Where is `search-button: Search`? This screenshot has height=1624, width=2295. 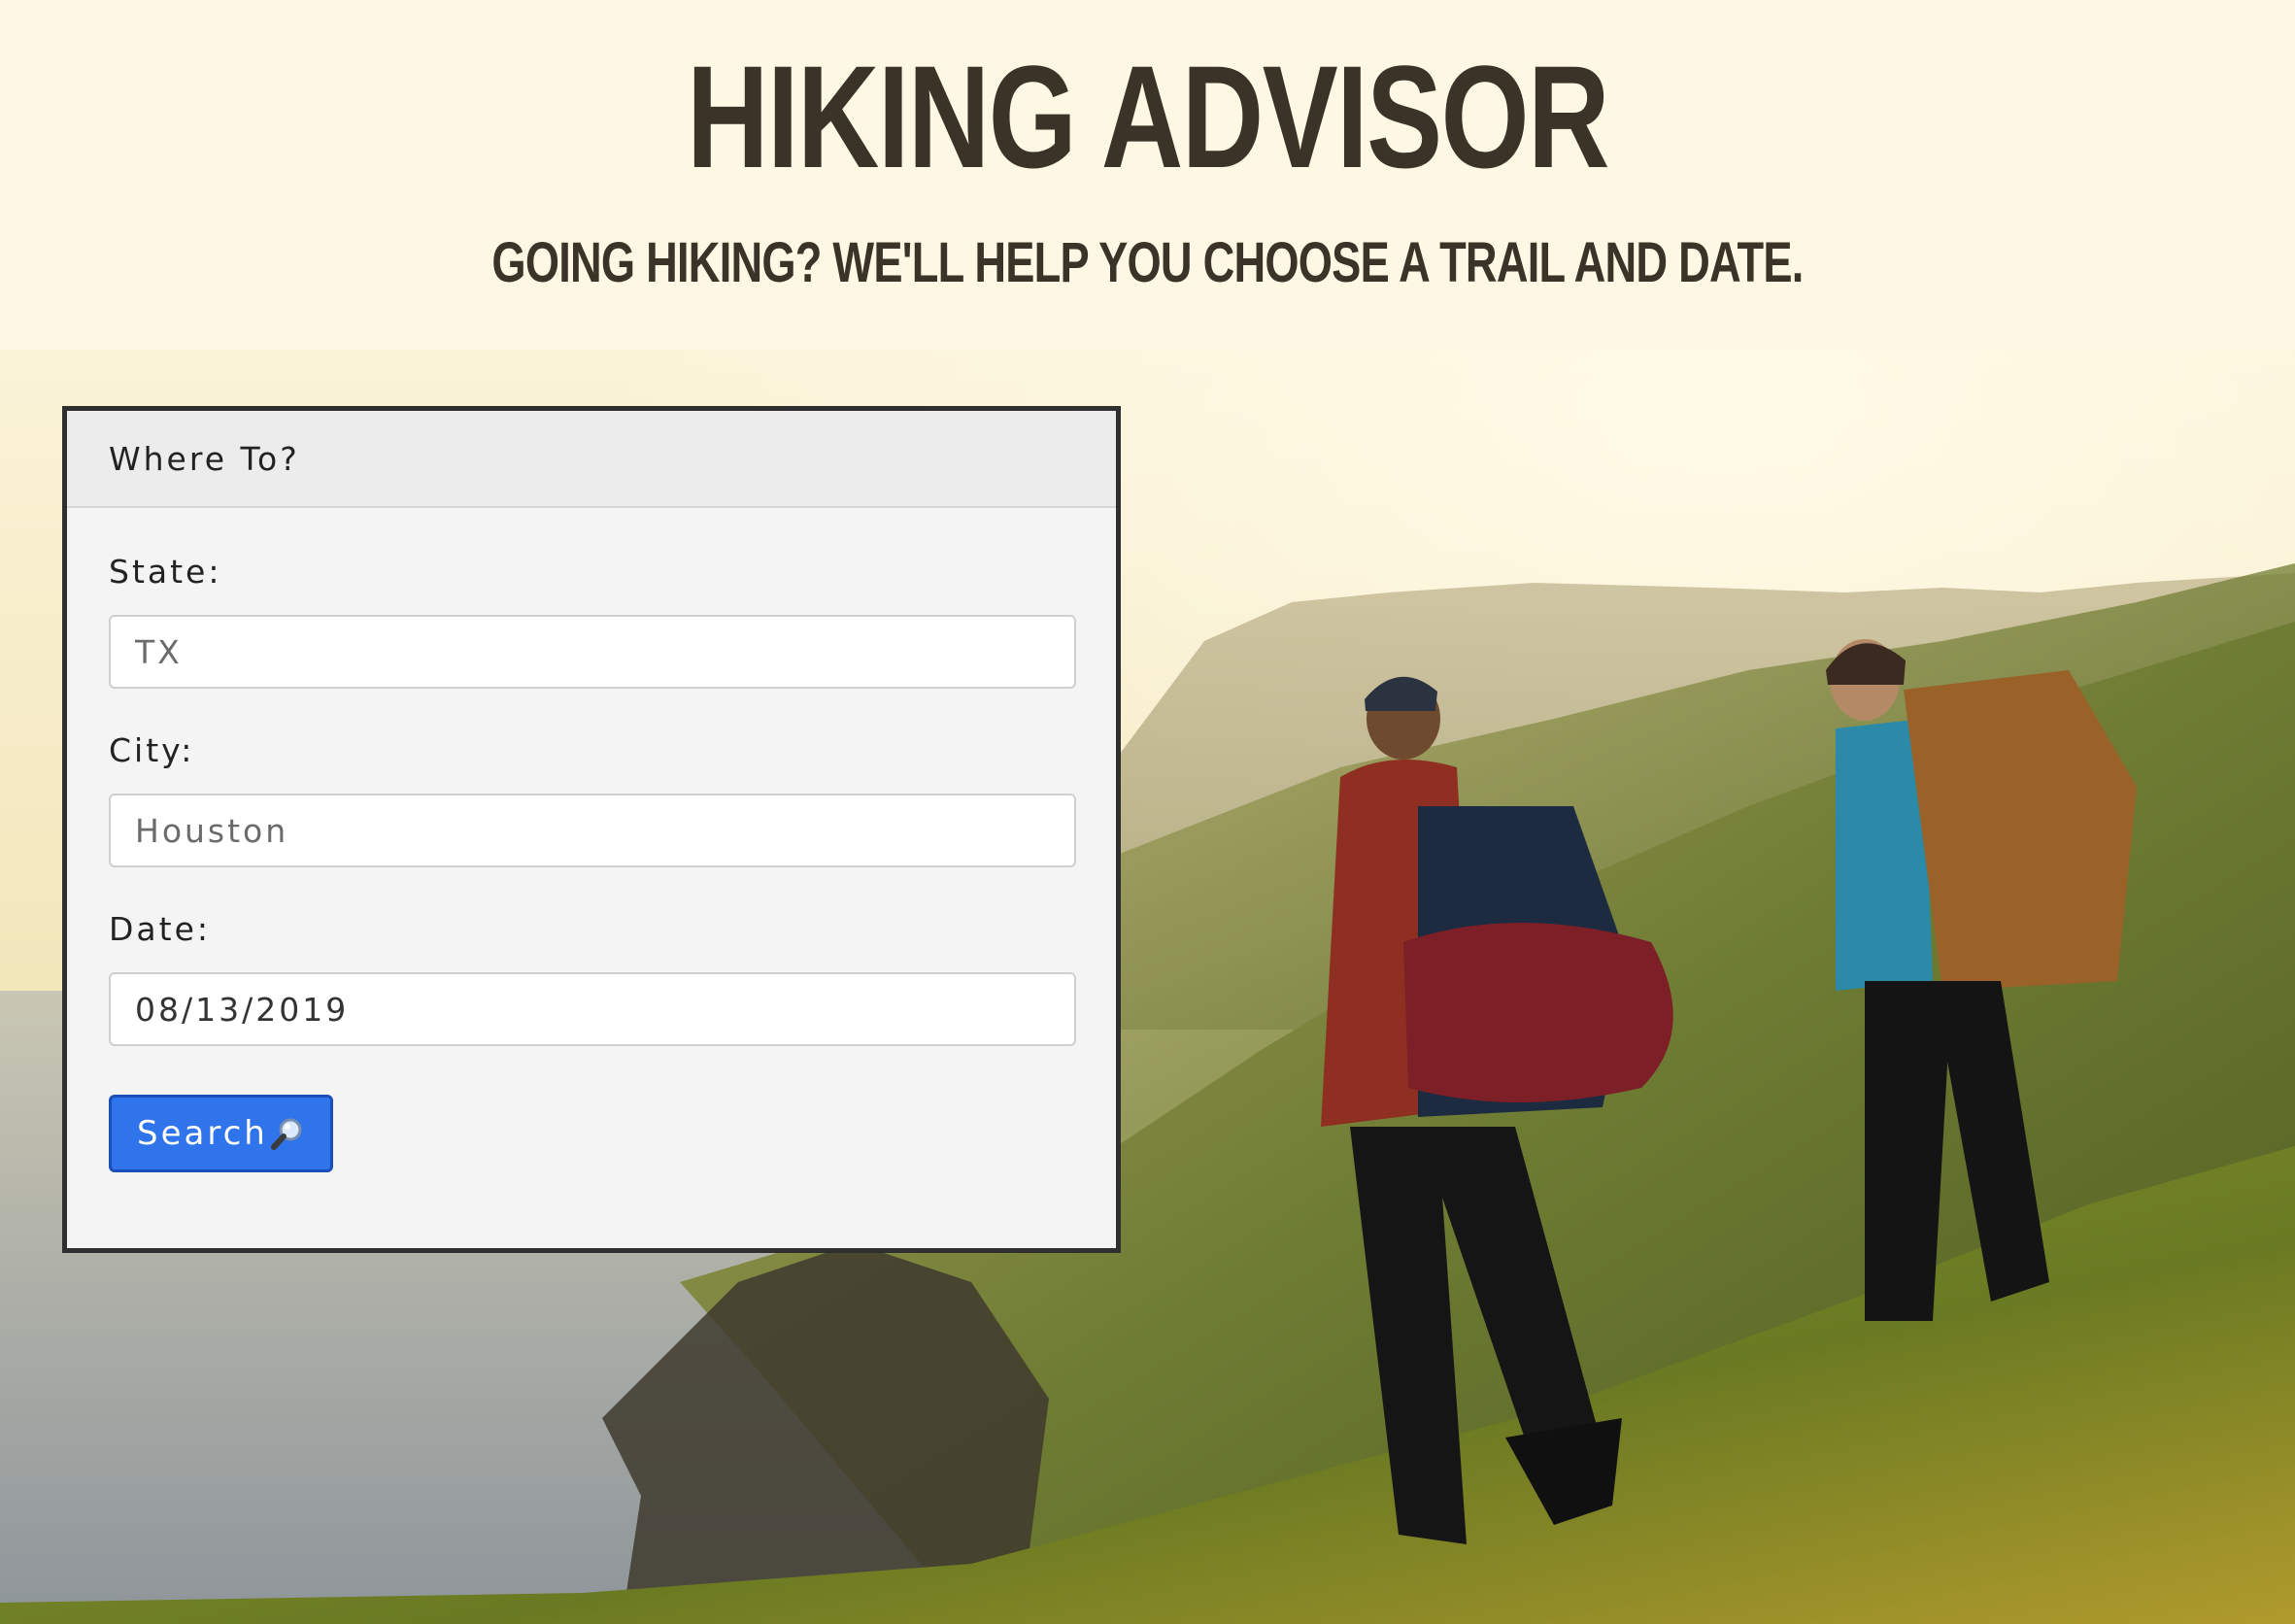
search-button: Search is located at coordinates (221, 1133).